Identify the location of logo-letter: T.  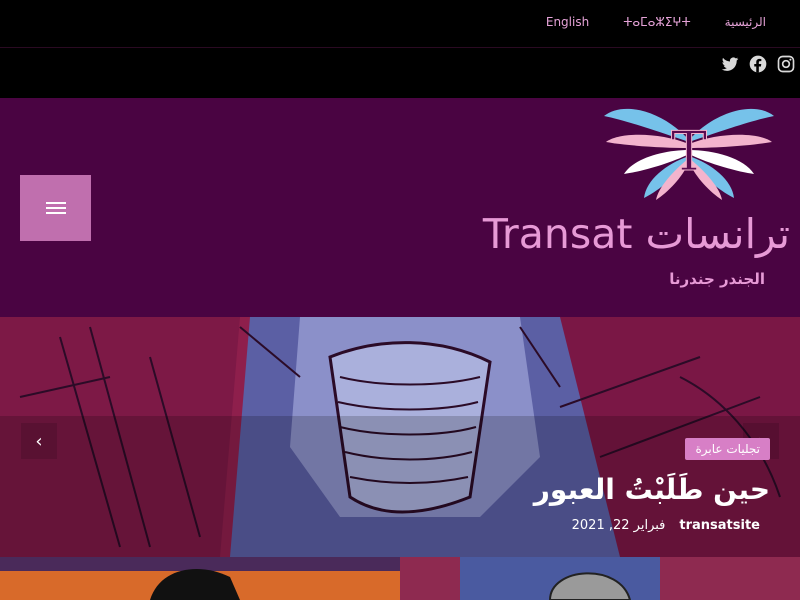
(689, 151).